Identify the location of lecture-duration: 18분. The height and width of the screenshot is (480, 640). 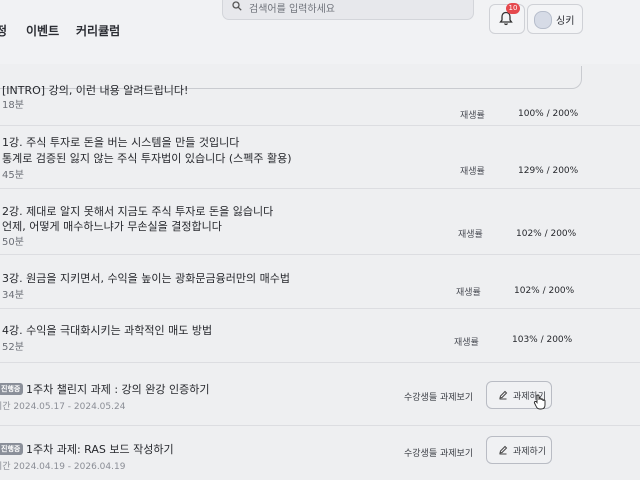
(13, 105).